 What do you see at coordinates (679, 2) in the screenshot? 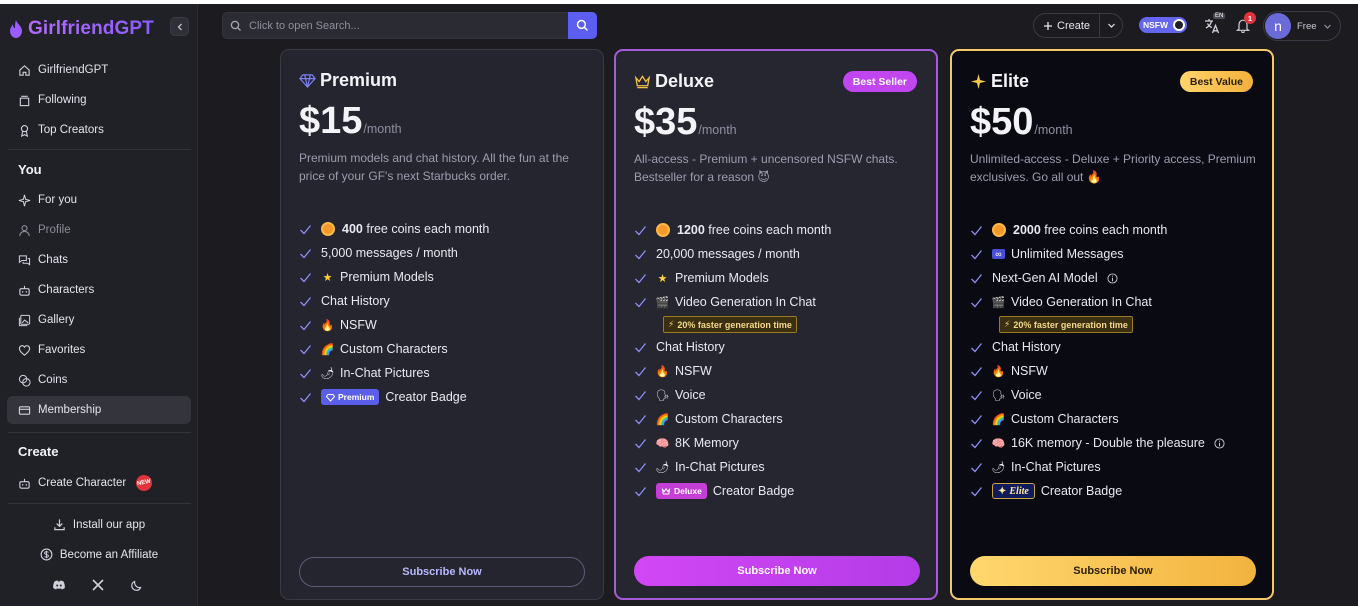
I see `window-top-edge` at bounding box center [679, 2].